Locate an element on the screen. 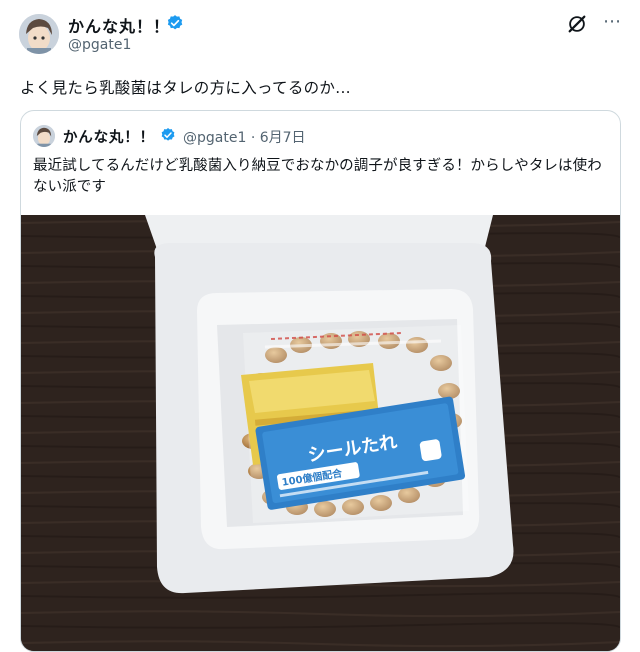 The height and width of the screenshot is (652, 640). quoted-verified-badge-icon is located at coordinates (168, 134).